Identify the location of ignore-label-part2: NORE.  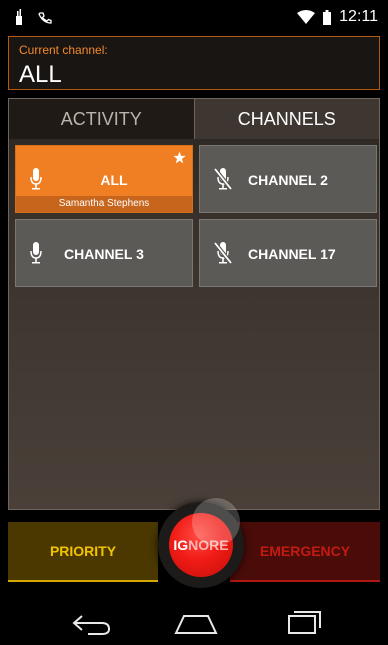
(208, 545).